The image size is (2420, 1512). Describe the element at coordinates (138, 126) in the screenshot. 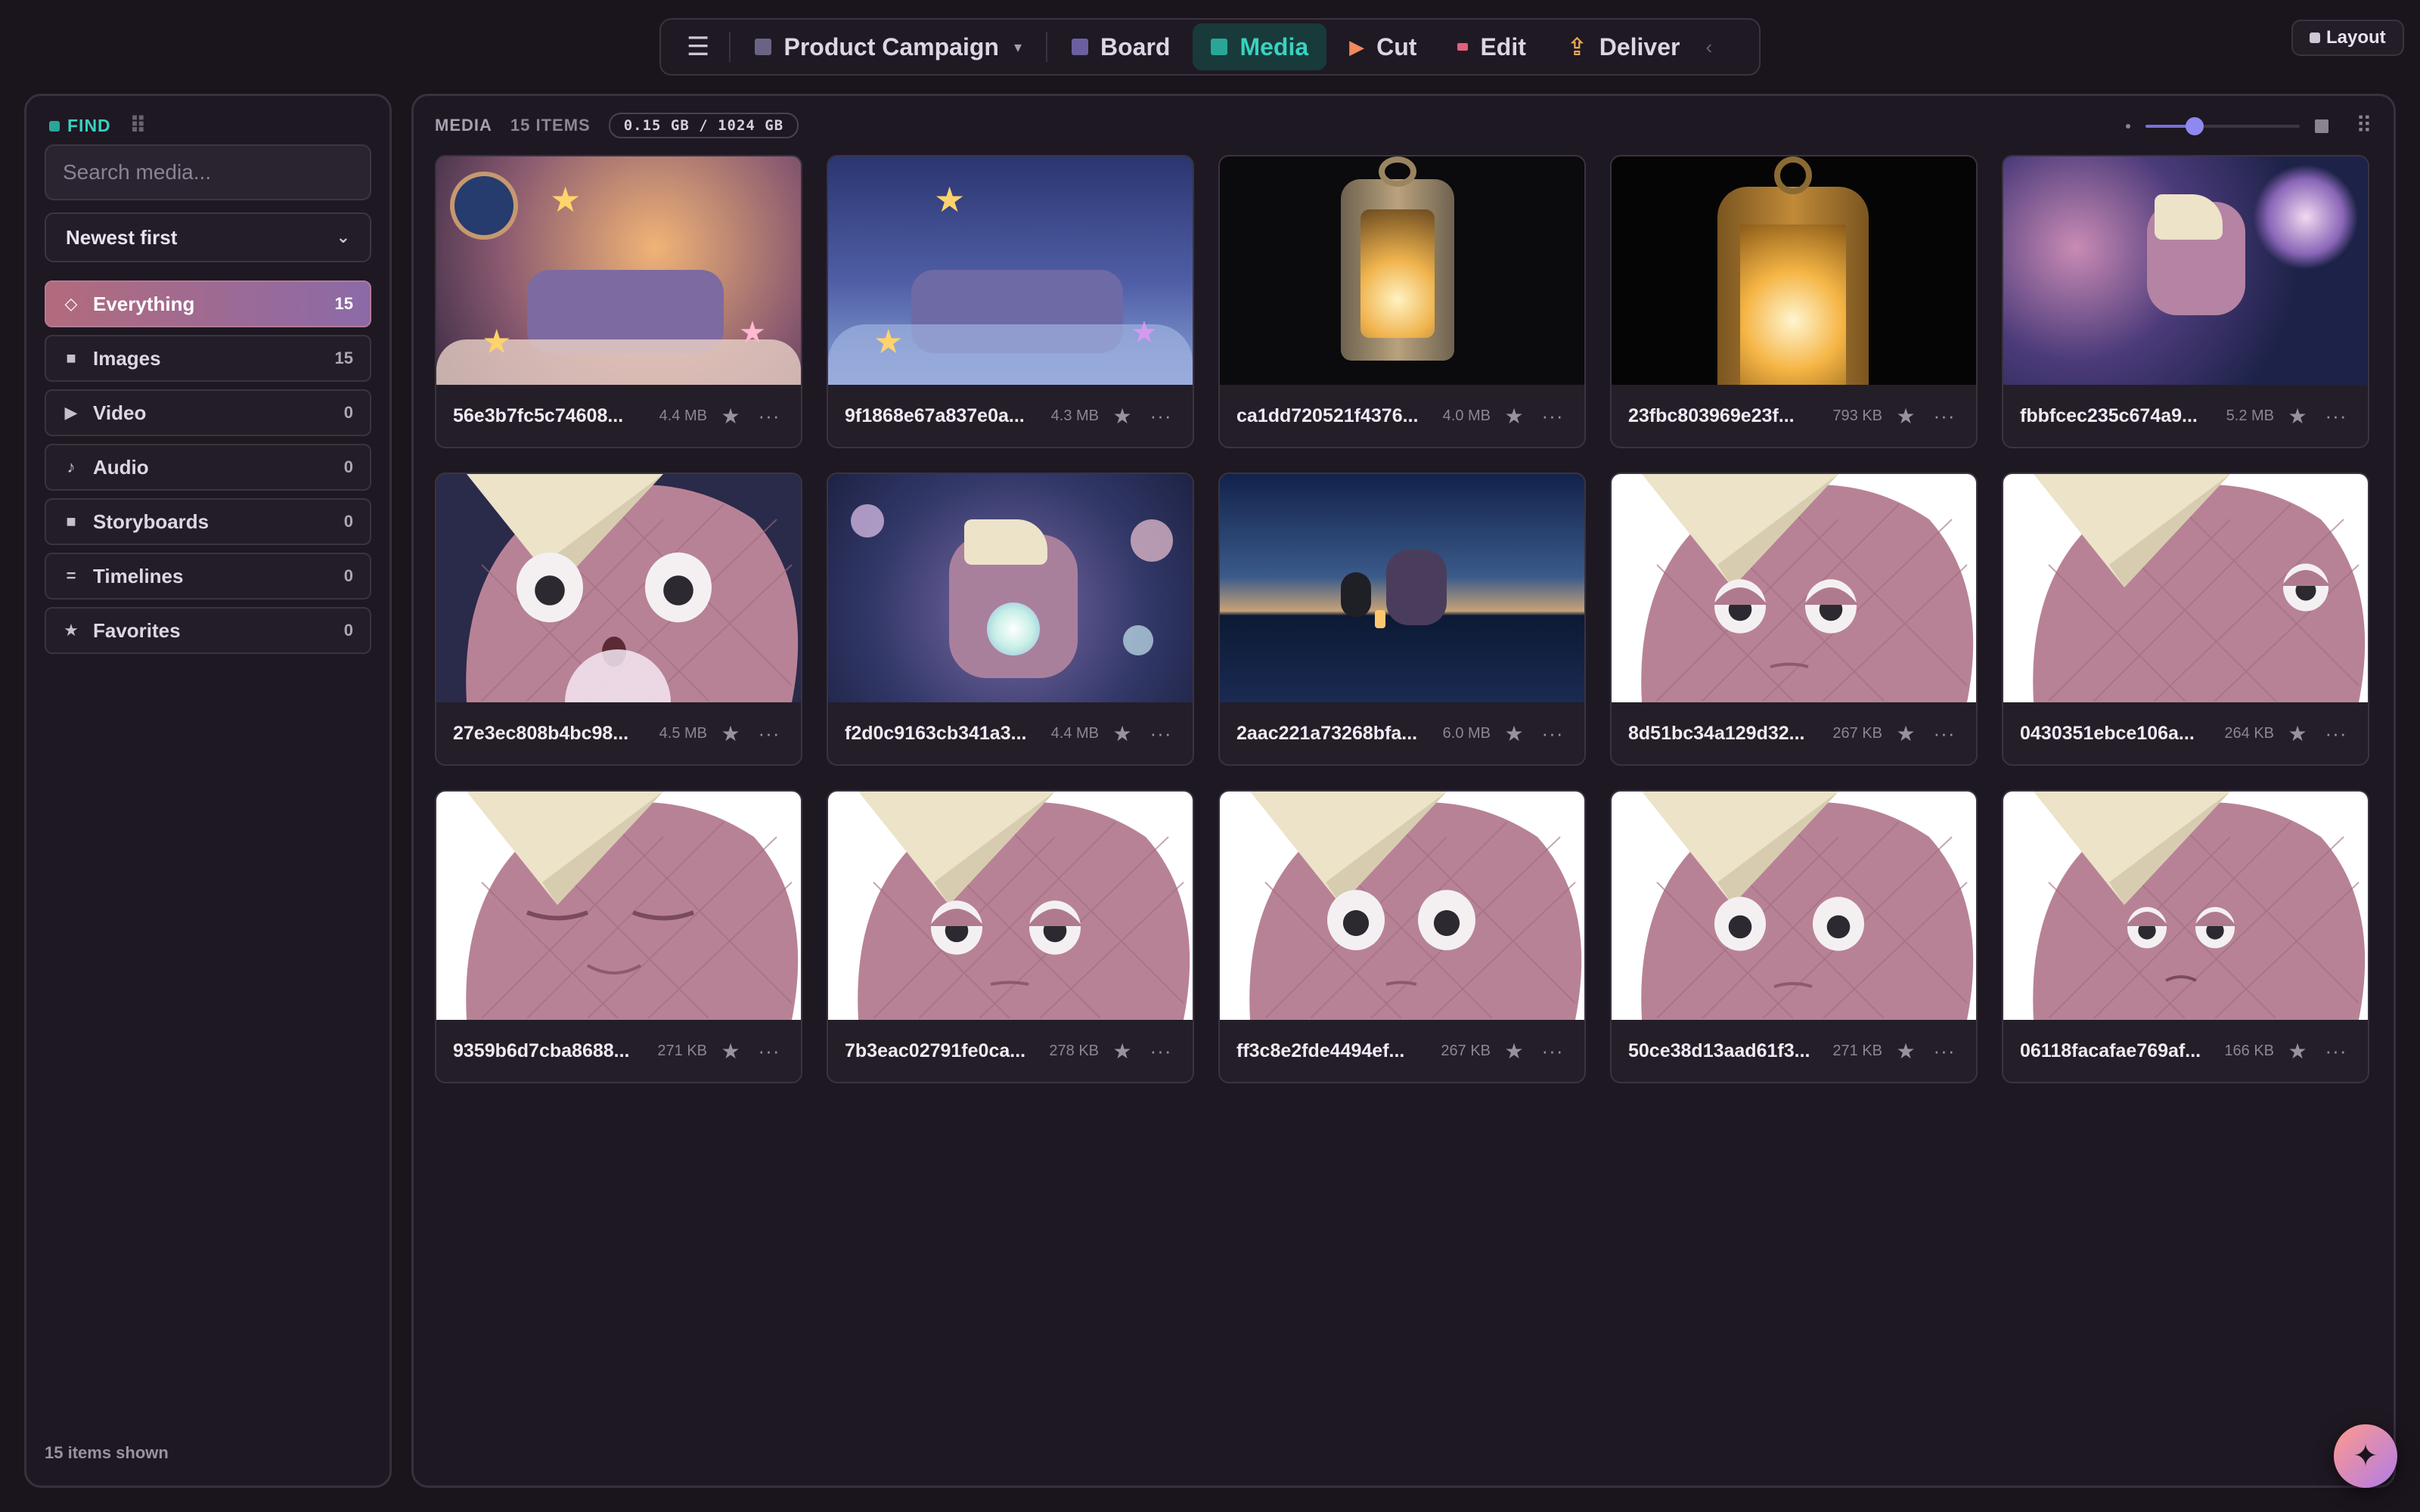

I see `drag-grip-icon: ⠿` at that location.